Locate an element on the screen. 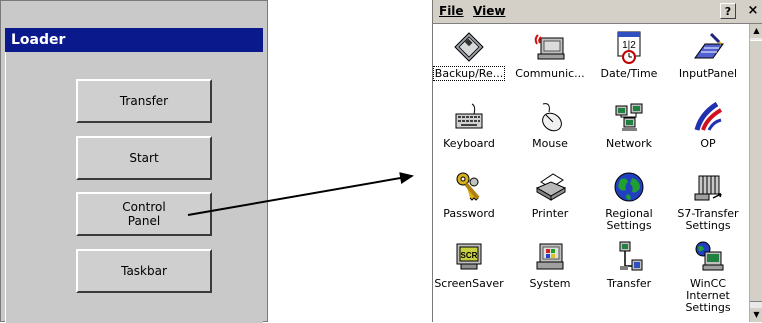 The height and width of the screenshot is (323, 762). regional-settings-item: Regional Settings is located at coordinates (629, 201).